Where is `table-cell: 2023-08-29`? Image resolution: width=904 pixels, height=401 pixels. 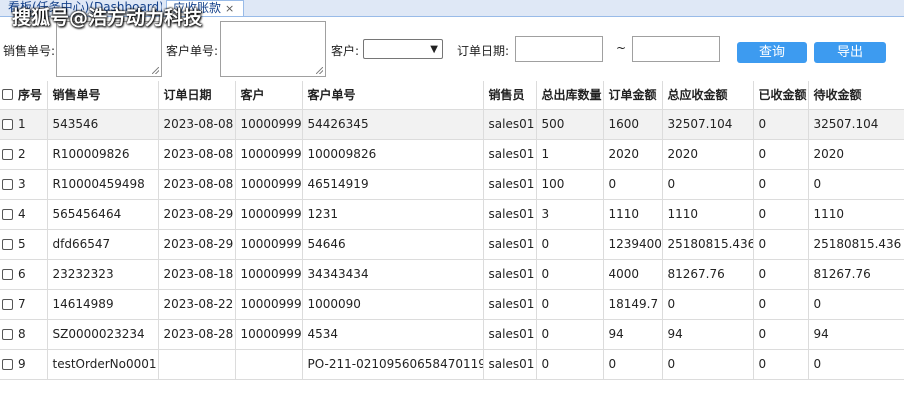
table-cell: 2023-08-29 is located at coordinates (197, 244).